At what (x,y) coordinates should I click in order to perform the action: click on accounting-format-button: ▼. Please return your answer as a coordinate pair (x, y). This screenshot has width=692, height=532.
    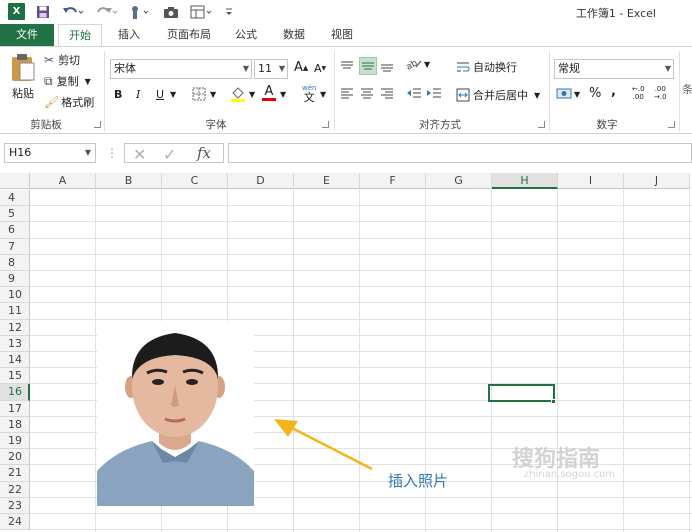
    Looking at the image, I should click on (568, 94).